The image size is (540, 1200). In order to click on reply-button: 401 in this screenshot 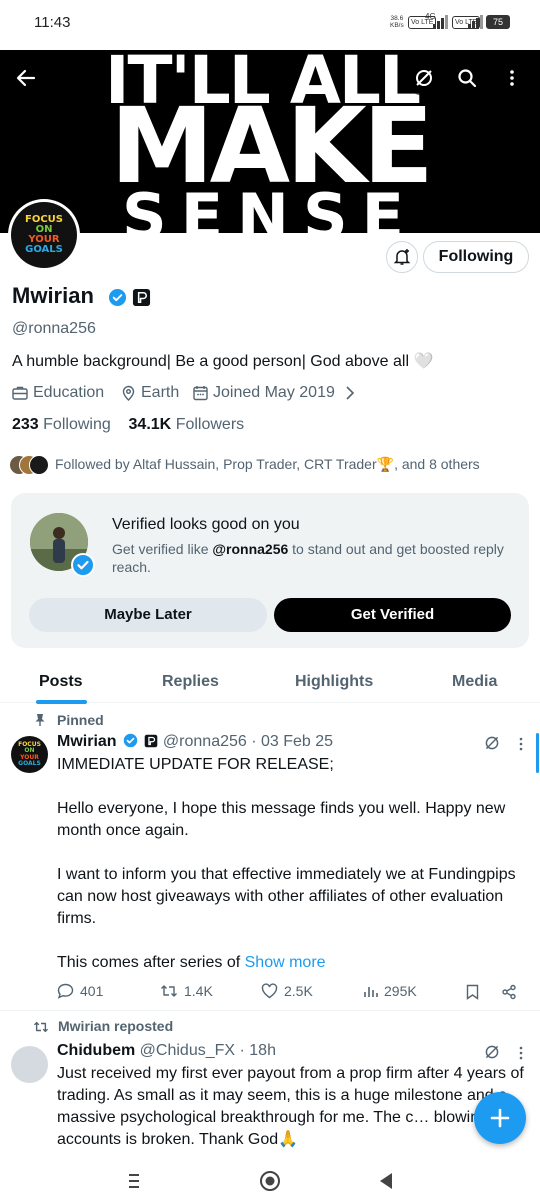, I will do `click(80, 991)`.